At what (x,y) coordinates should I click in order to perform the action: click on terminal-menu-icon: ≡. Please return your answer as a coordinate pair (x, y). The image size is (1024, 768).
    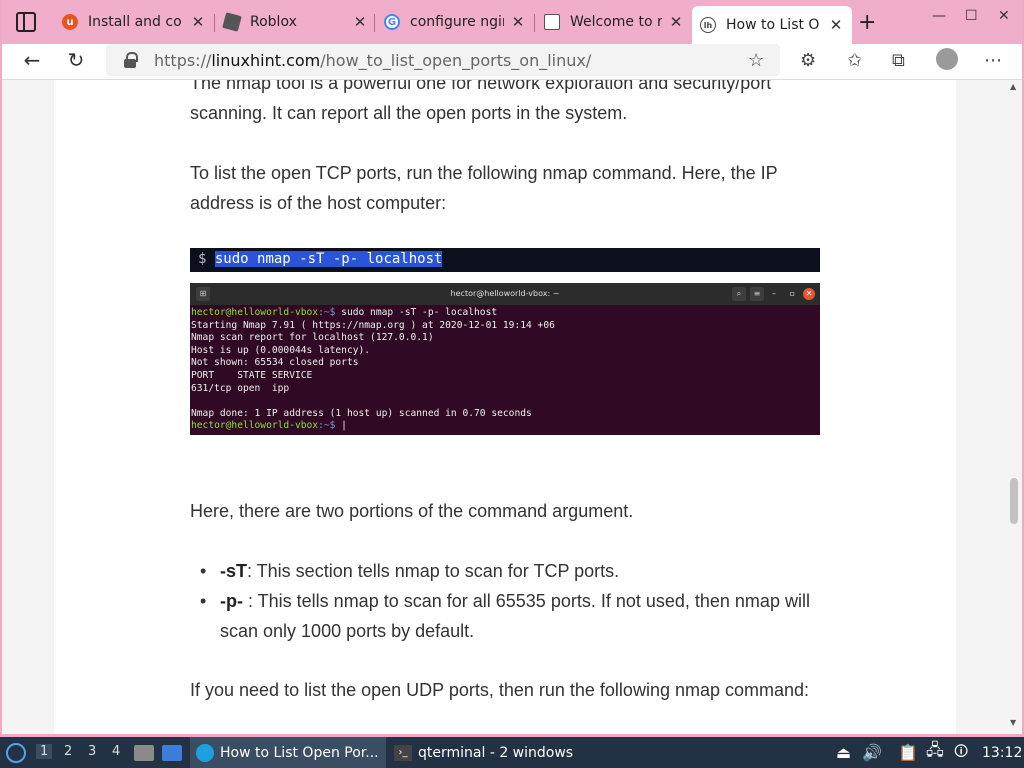
    Looking at the image, I should click on (757, 294).